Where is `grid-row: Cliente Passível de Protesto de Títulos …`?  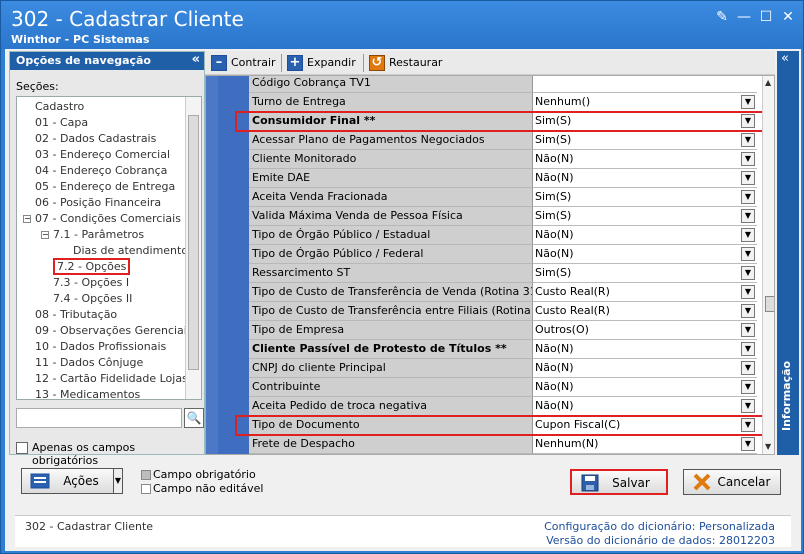
grid-row: Cliente Passível de Protesto de Títulos … is located at coordinates (503, 349).